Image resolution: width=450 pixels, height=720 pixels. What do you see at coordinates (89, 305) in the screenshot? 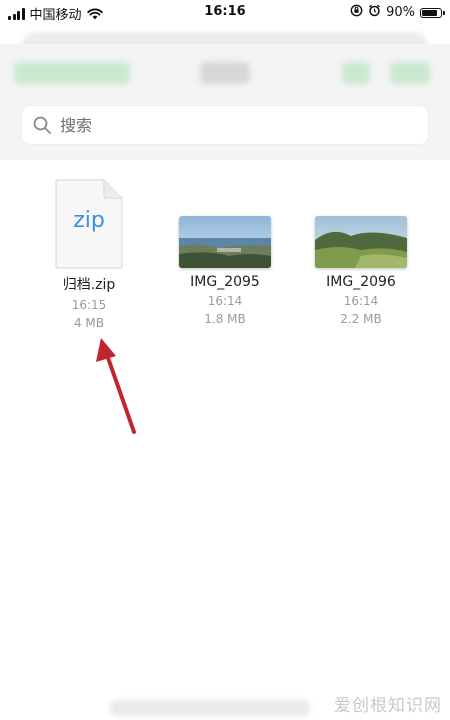
I see `file-time: 16:15` at bounding box center [89, 305].